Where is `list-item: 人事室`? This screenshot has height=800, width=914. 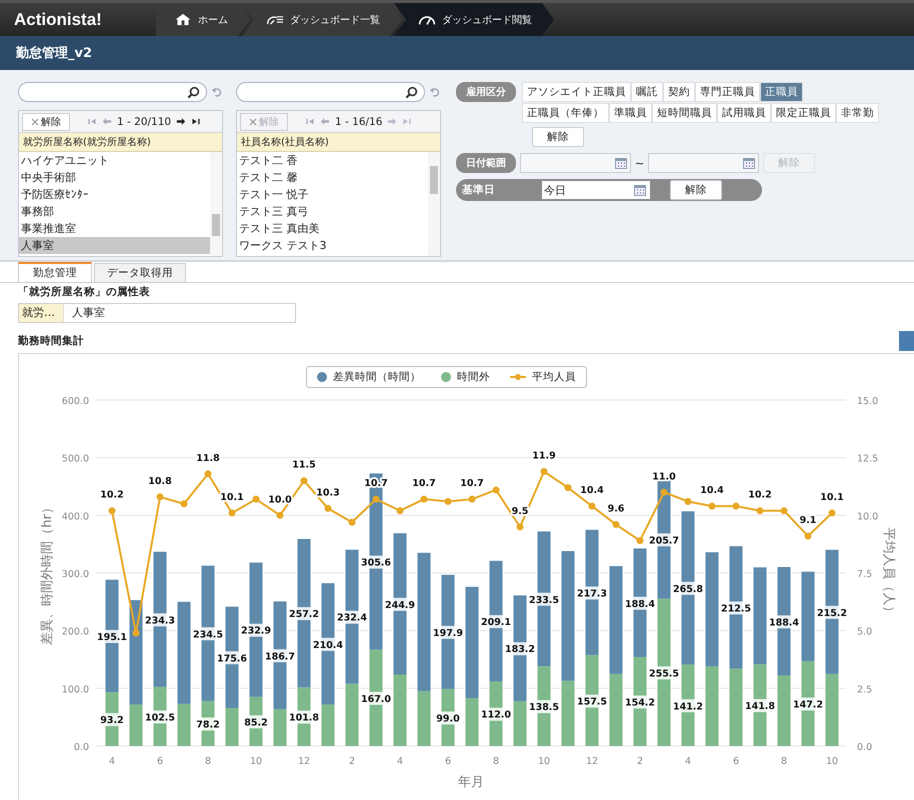 list-item: 人事室 is located at coordinates (114, 245).